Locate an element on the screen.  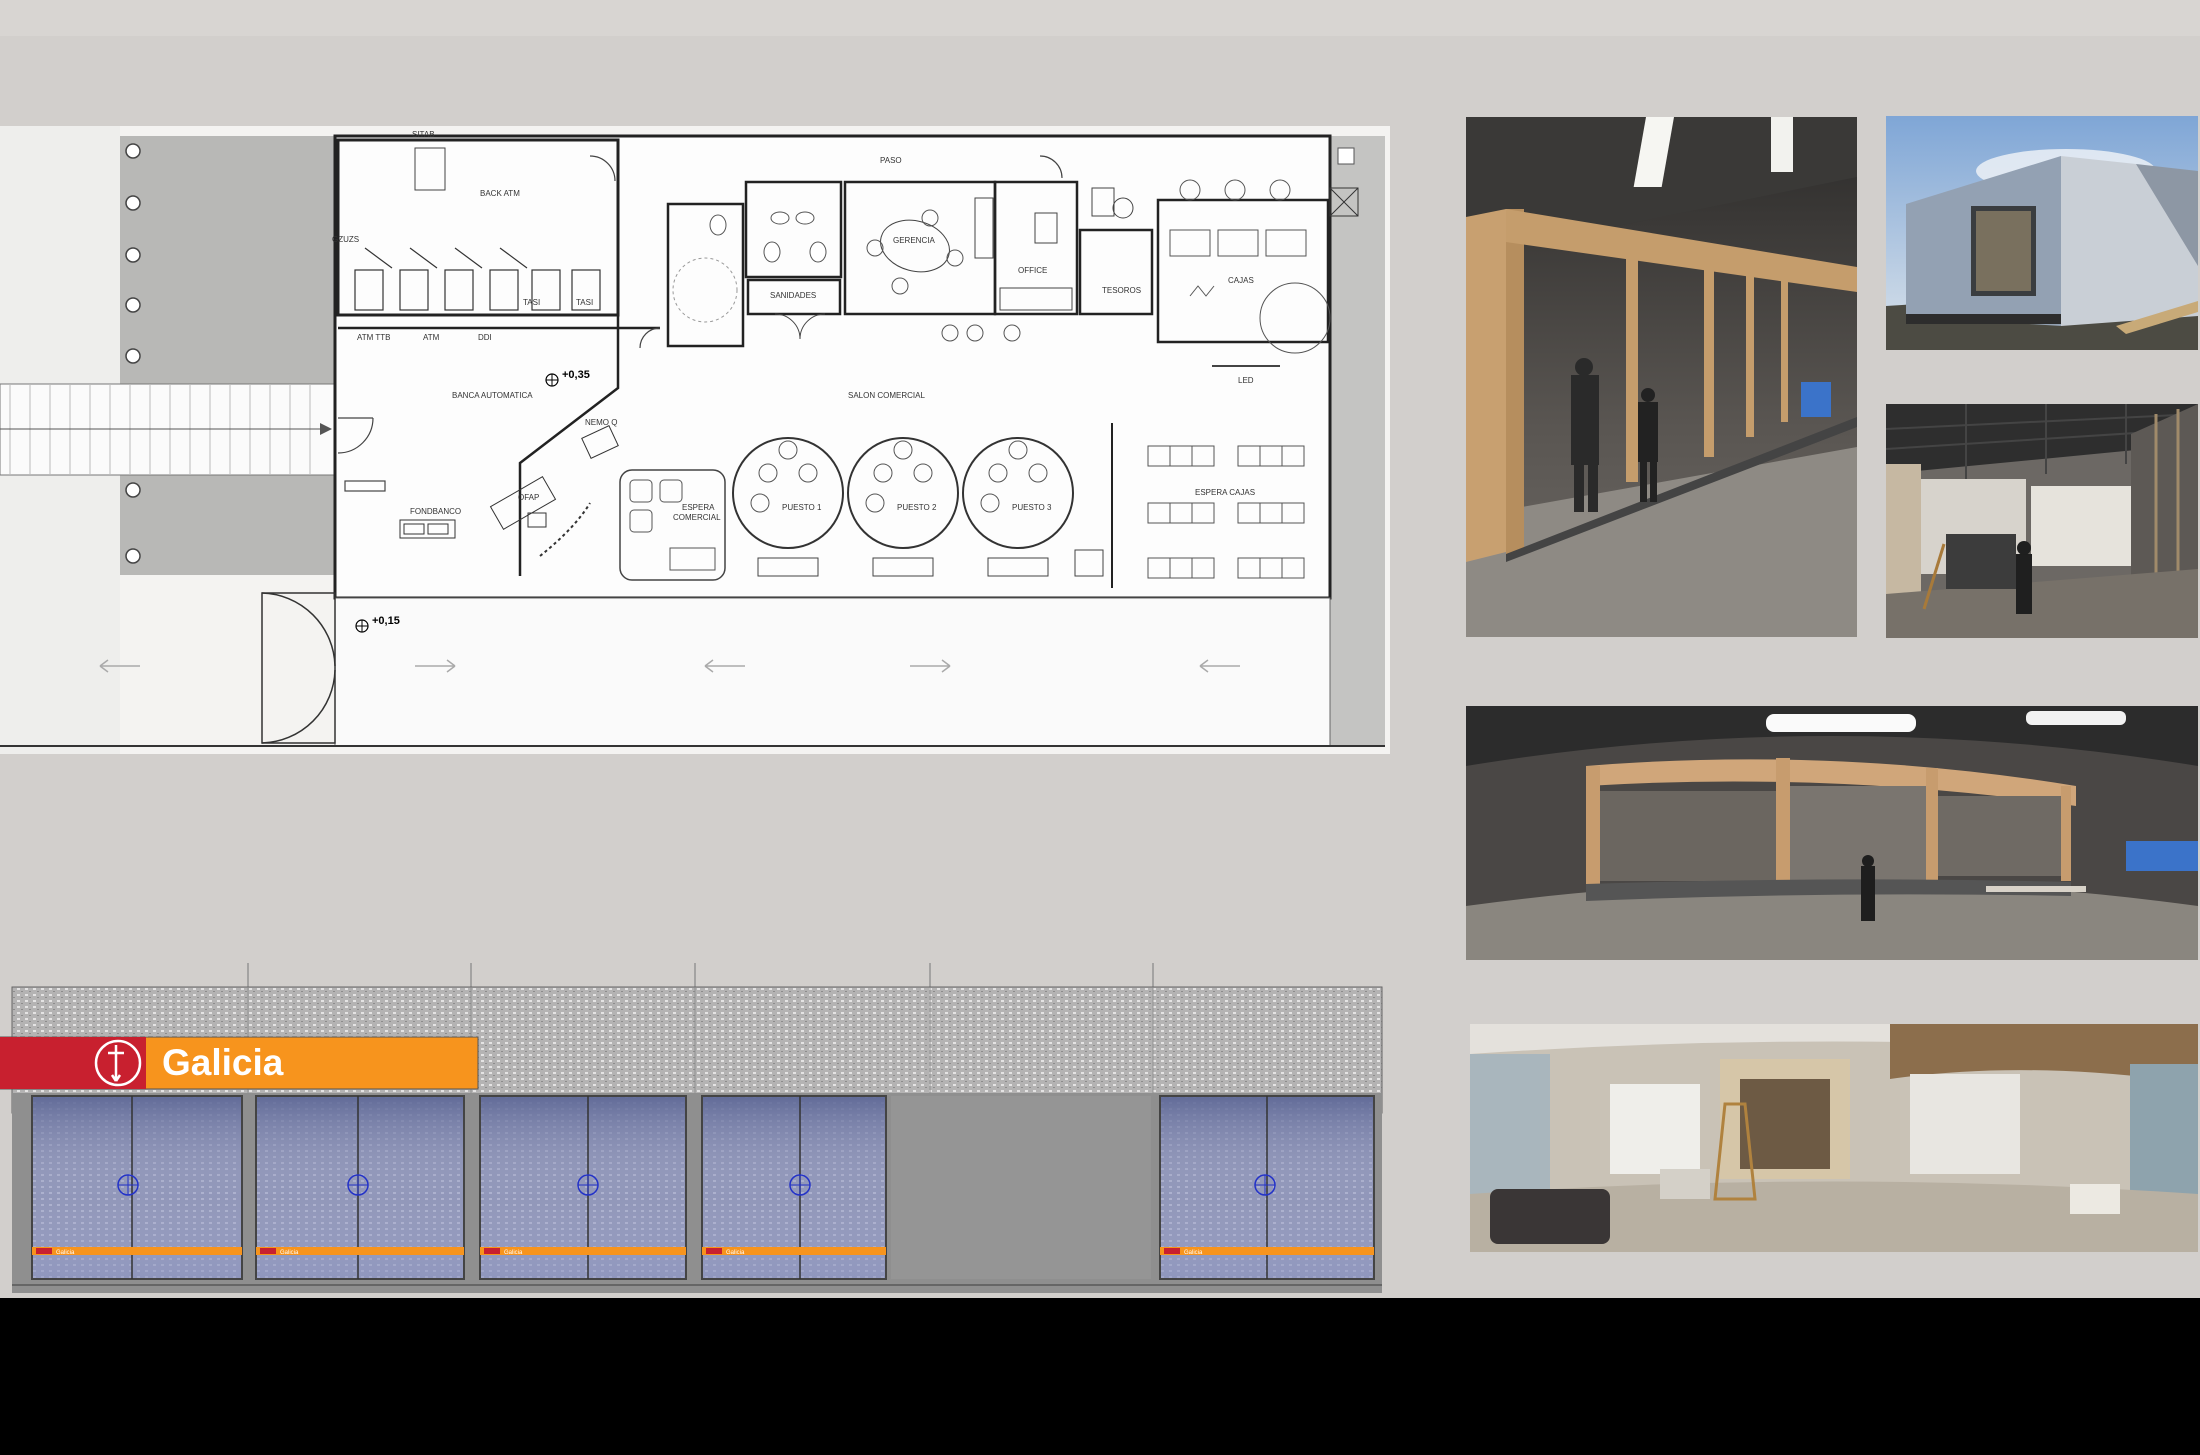
construction-photo-module-exterior is located at coordinates (2042, 233).